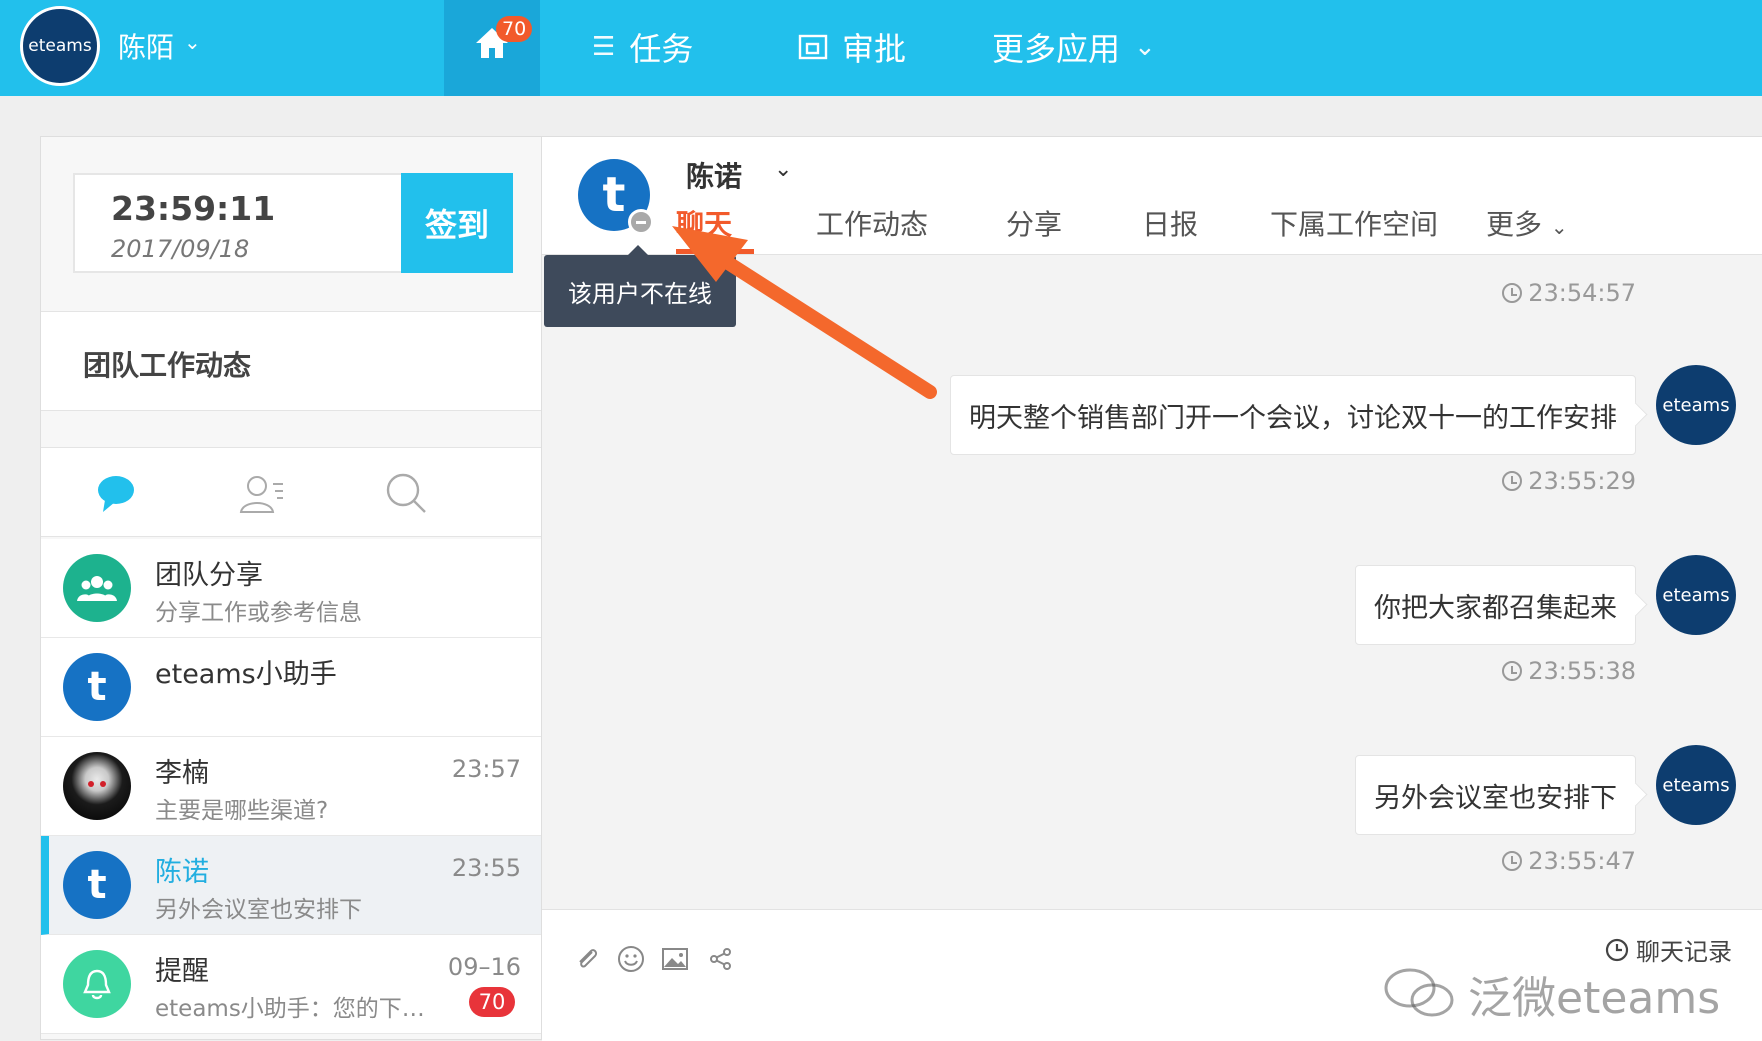 The image size is (1762, 1041). Describe the element at coordinates (258, 613) in the screenshot. I see `conversation-preview: 分享工作或参考信息` at that location.